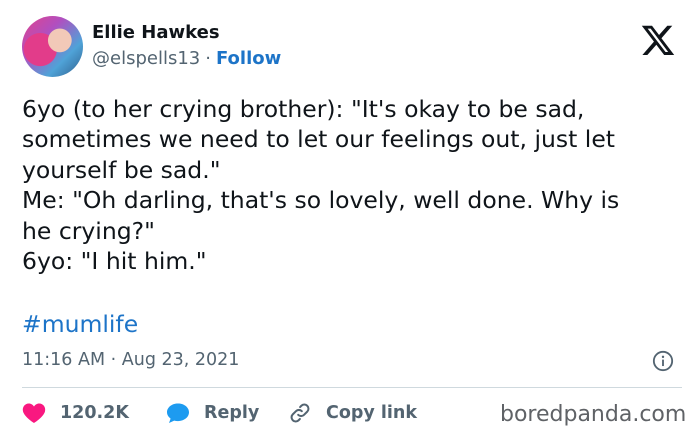 This screenshot has height=440, width=700. Describe the element at coordinates (80, 324) in the screenshot. I see `hashtag-link: #mumlife` at that location.